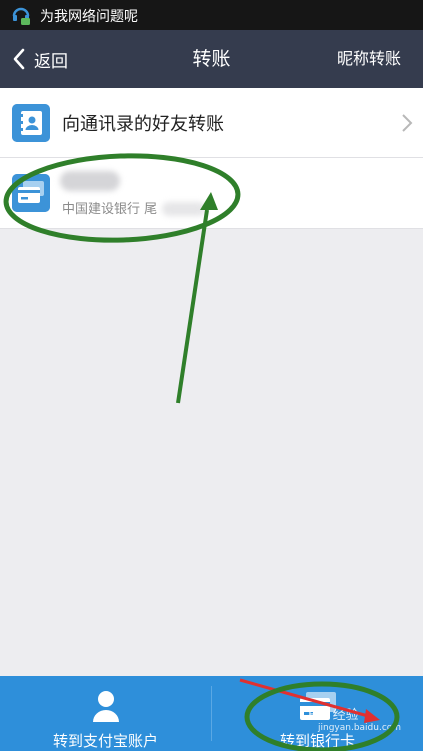 This screenshot has width=423, height=751. I want to click on contacts-transfer-label: 向通讯录的好友转账, so click(143, 124).